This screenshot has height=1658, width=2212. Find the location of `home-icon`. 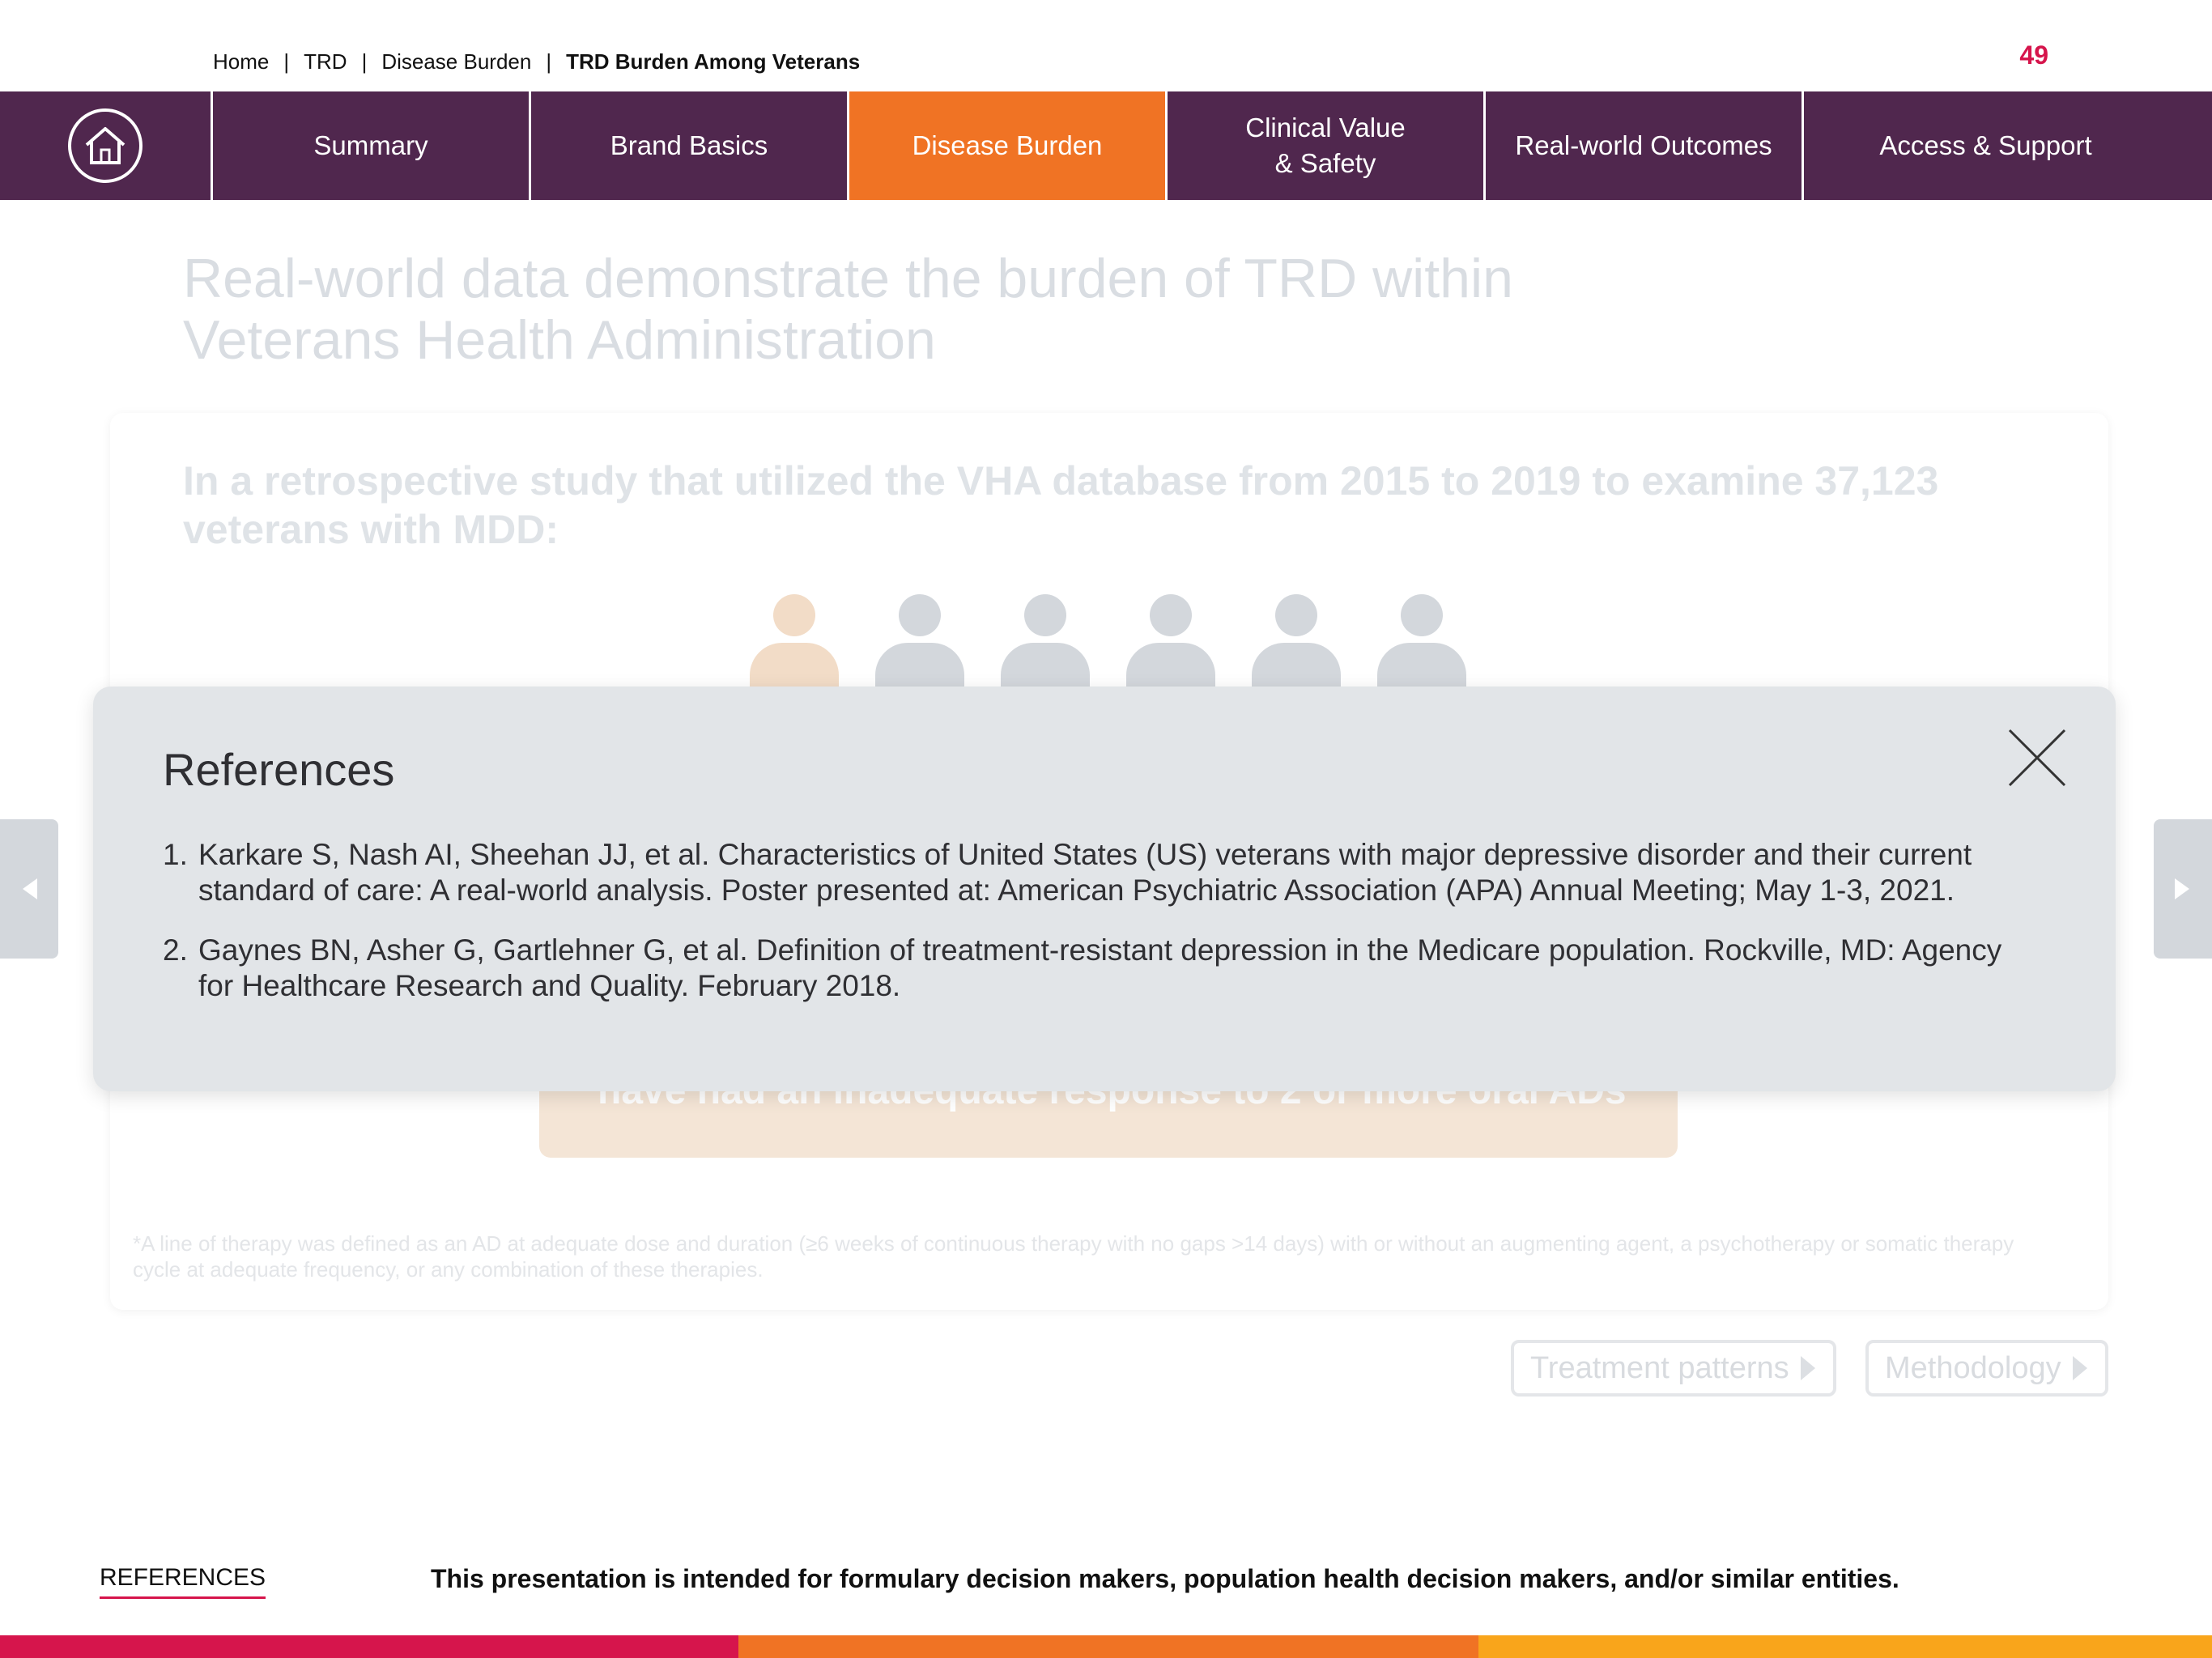

home-icon is located at coordinates (105, 145).